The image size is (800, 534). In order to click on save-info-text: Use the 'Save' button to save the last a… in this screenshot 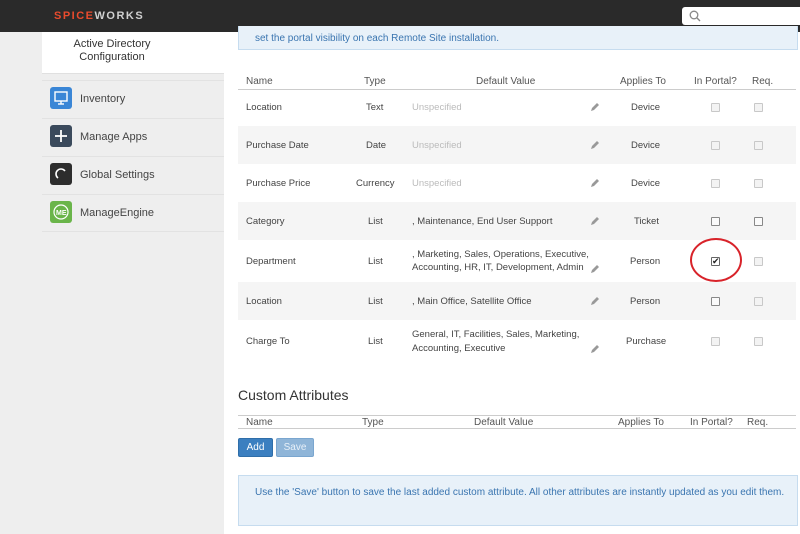, I will do `click(520, 492)`.